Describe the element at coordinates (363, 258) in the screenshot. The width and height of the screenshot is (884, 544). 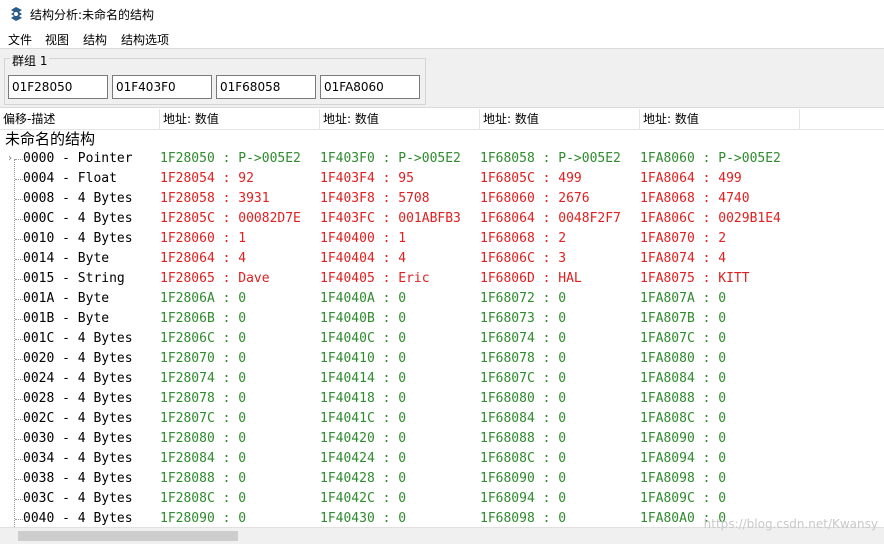
I see `row-value-cell: 1F40404 : 4` at that location.